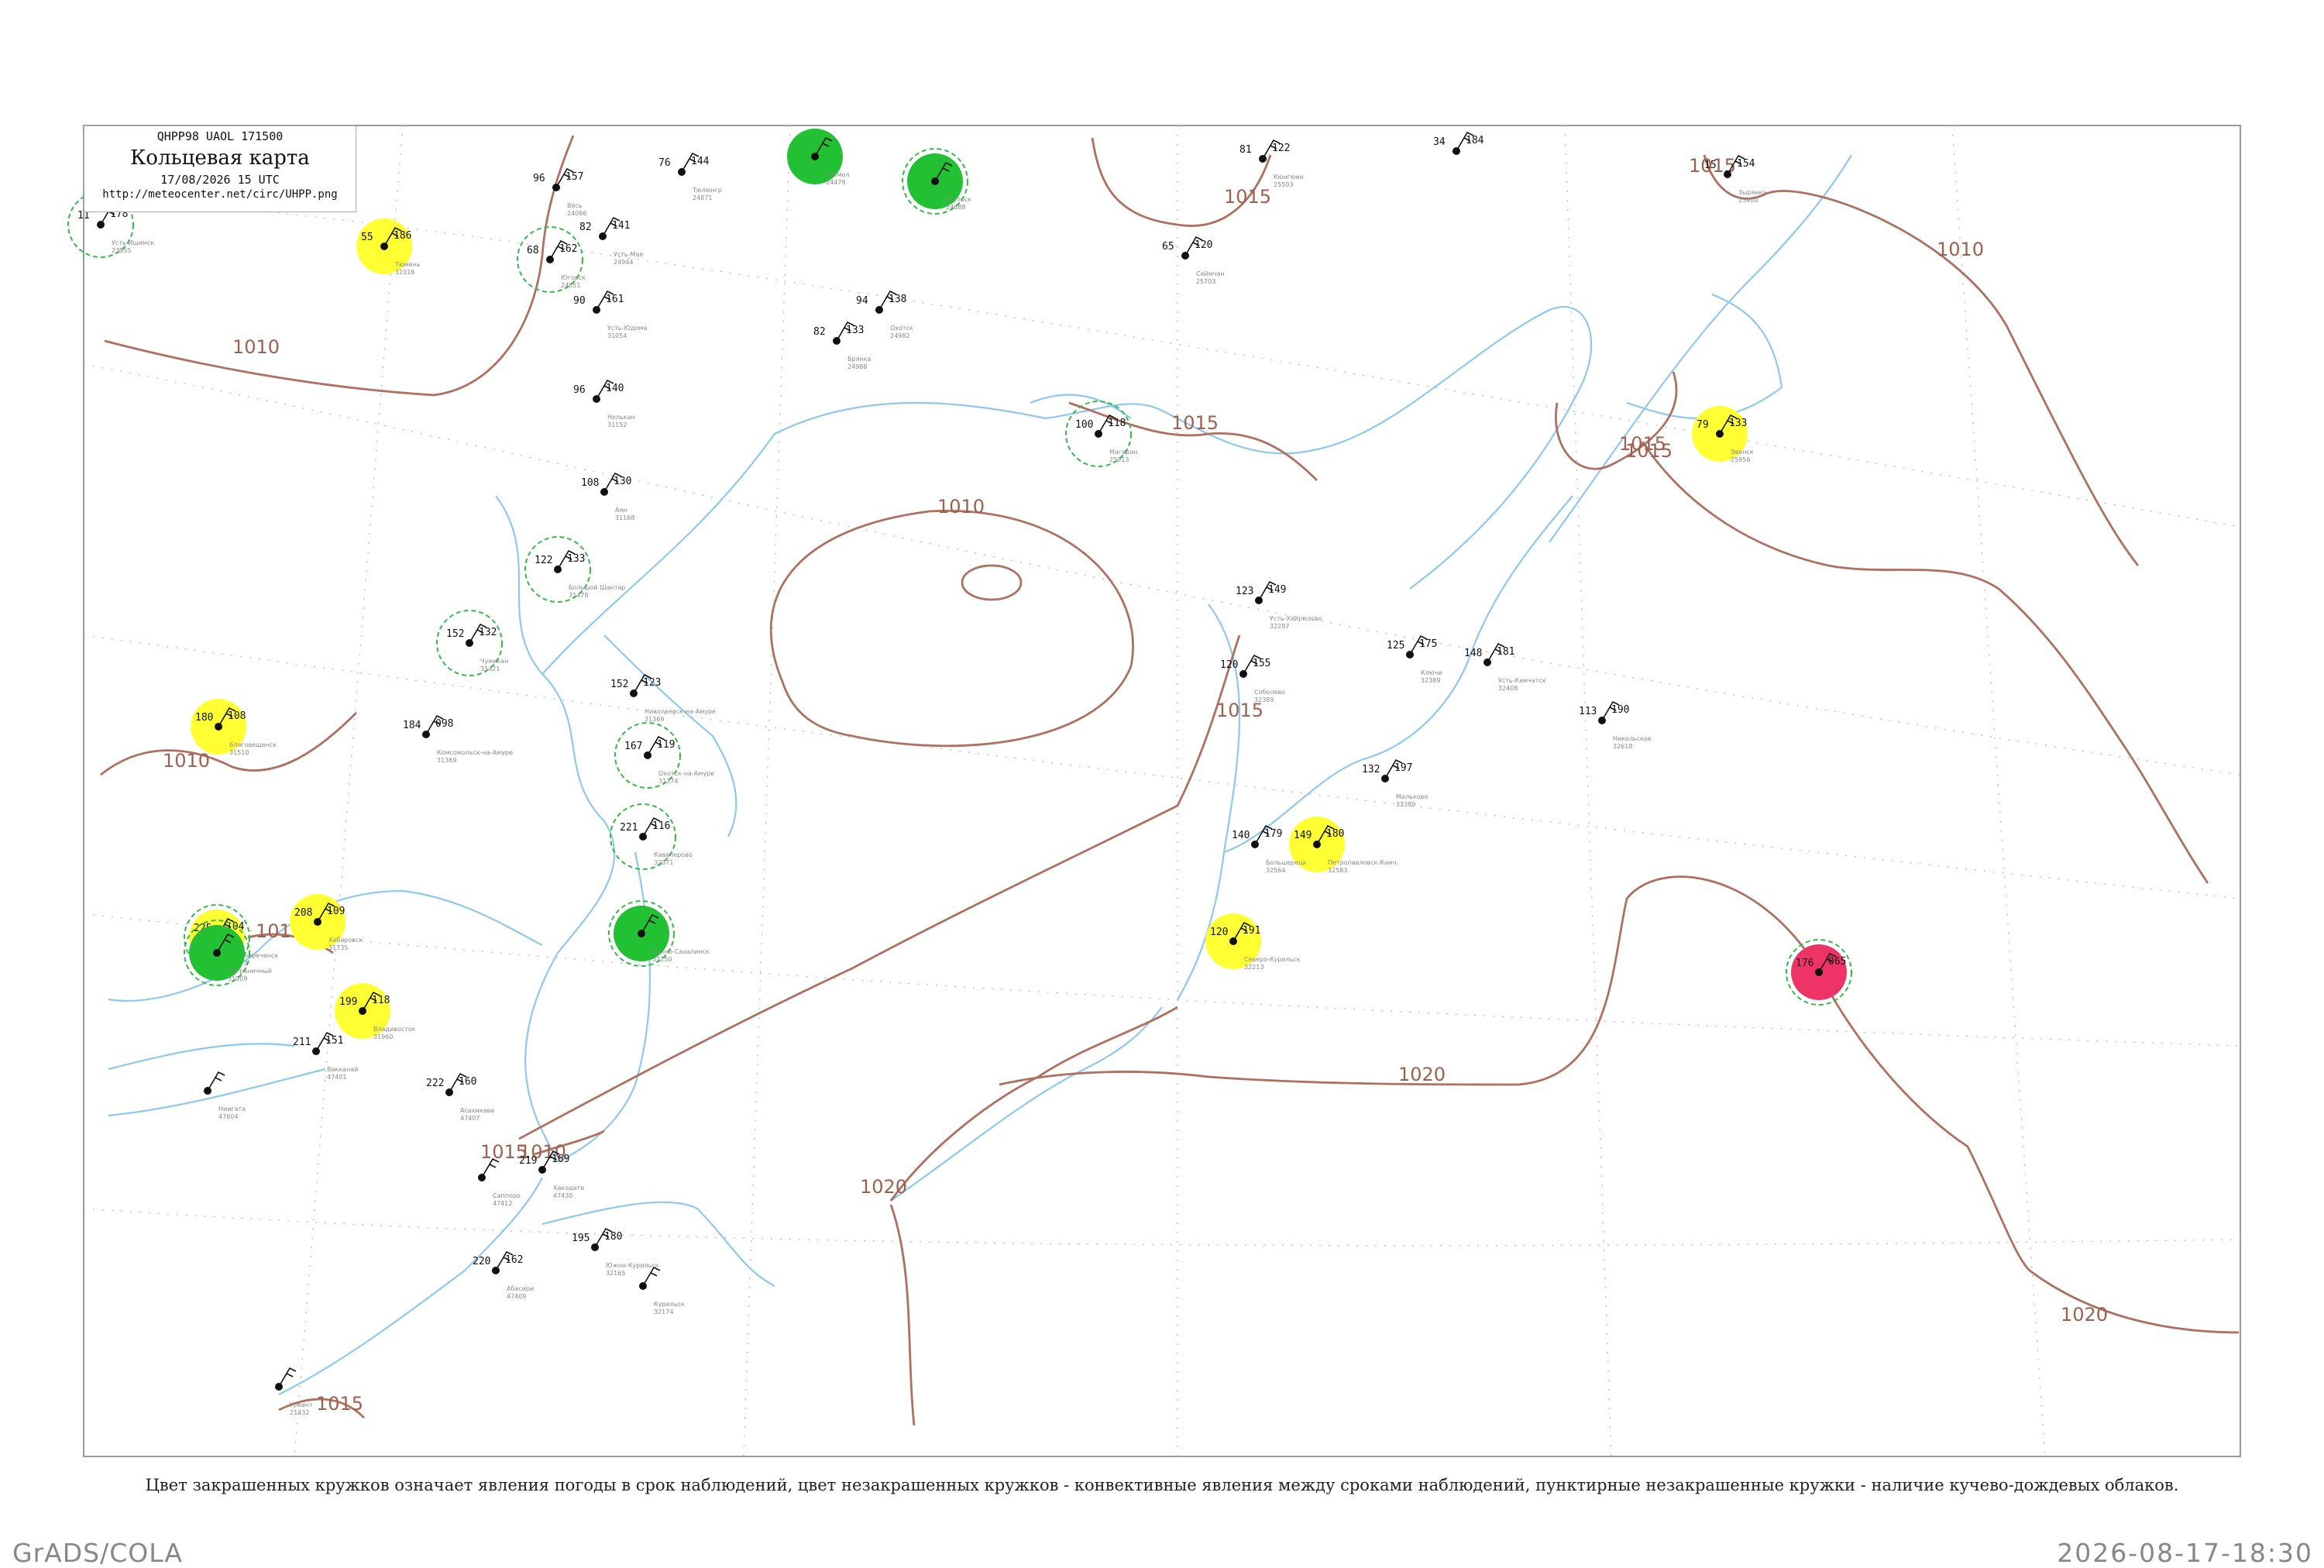 This screenshot has width=2324, height=1568. What do you see at coordinates (1615, 725) in the screenshot?
I see `station: 113 190 Никольское32618` at bounding box center [1615, 725].